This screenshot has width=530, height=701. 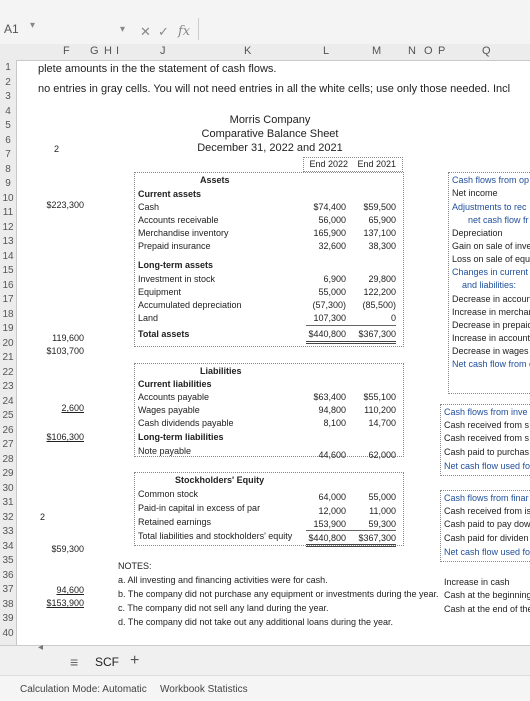 I want to click on row-number: 25, so click(x=8, y=415).